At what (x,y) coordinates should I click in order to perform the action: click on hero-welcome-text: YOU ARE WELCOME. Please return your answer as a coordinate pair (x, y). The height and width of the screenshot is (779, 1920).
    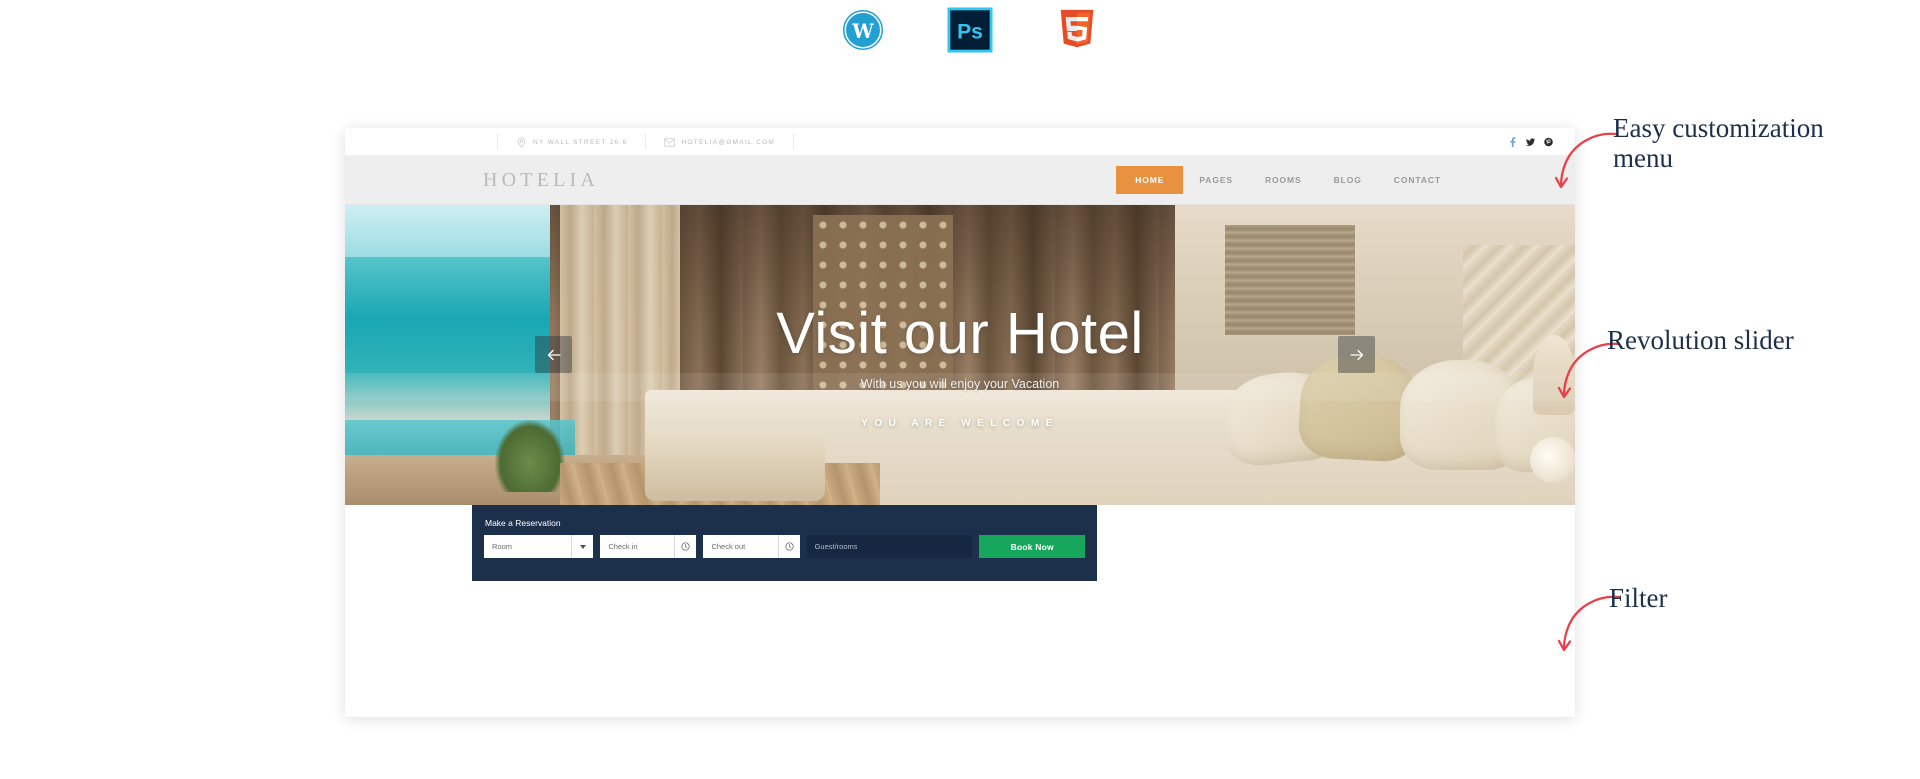
    Looking at the image, I should click on (960, 423).